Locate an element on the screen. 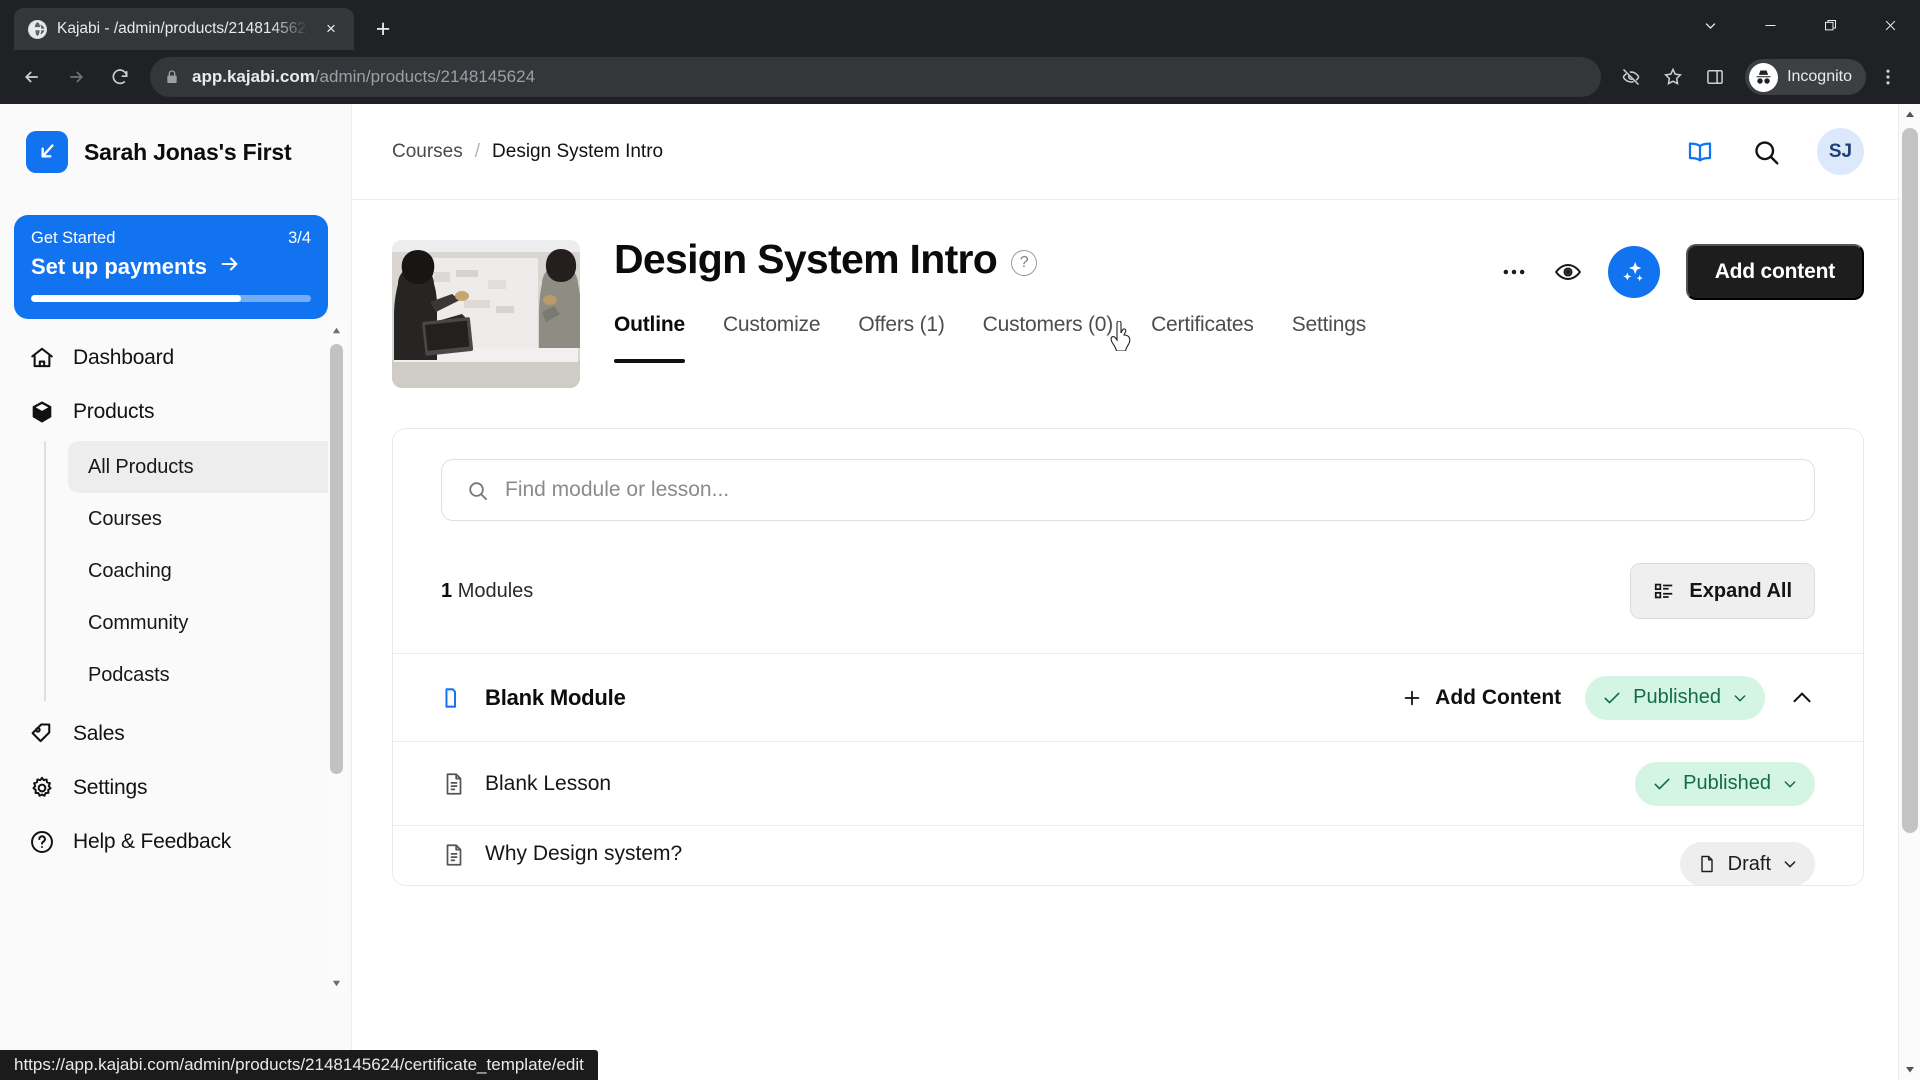 This screenshot has width=1920, height=1080. outline-search is located at coordinates (1128, 490).